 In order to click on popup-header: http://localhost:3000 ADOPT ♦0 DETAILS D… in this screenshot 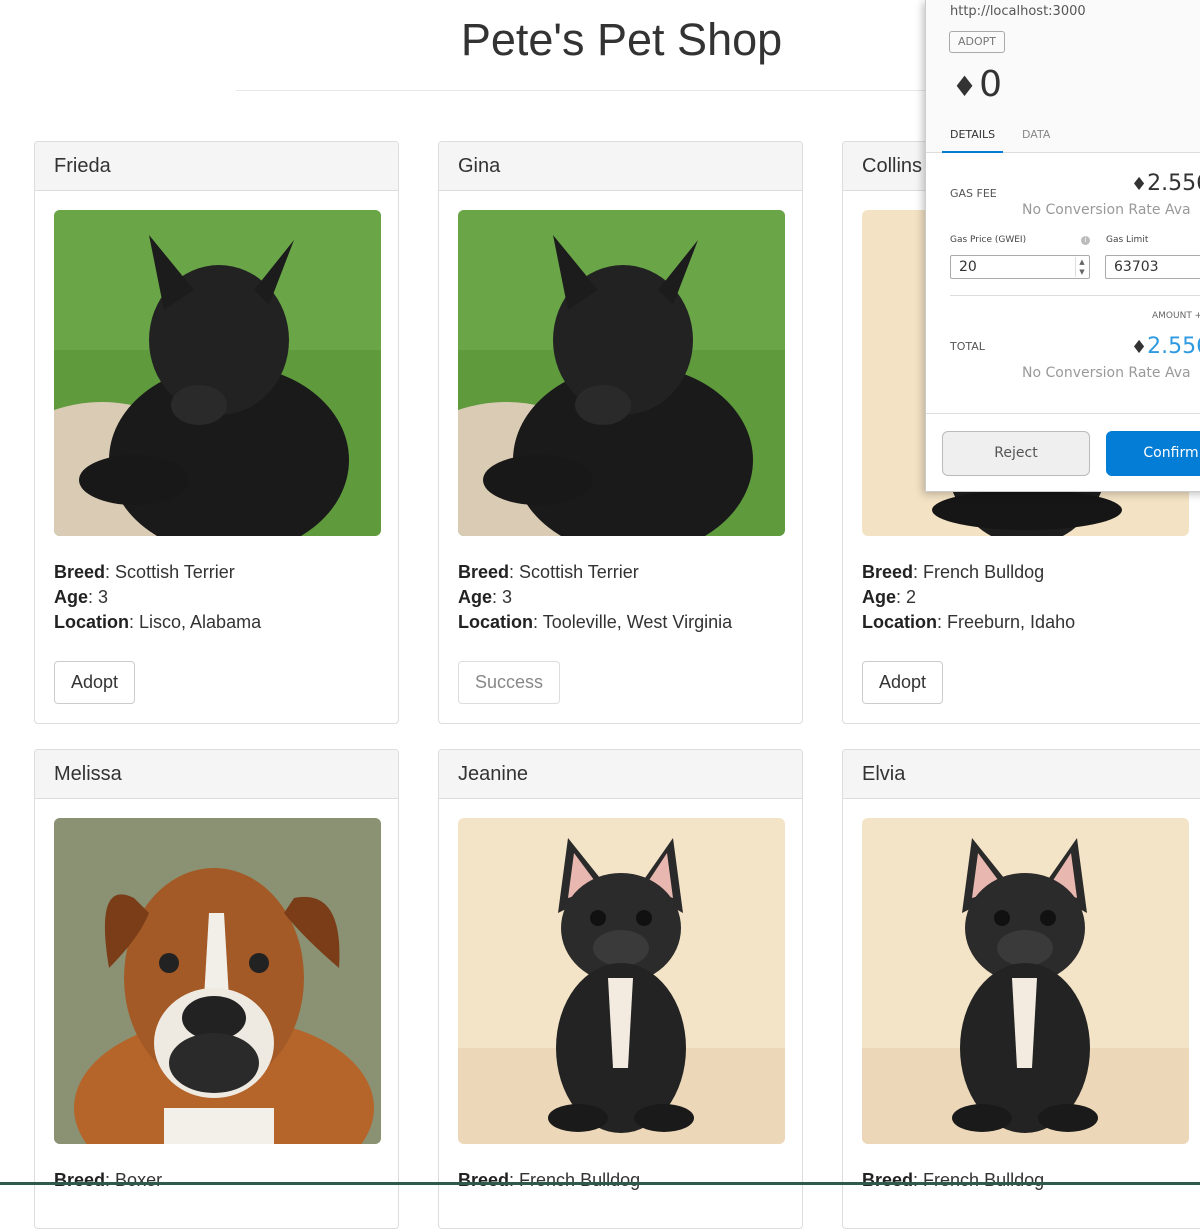, I will do `click(1063, 76)`.